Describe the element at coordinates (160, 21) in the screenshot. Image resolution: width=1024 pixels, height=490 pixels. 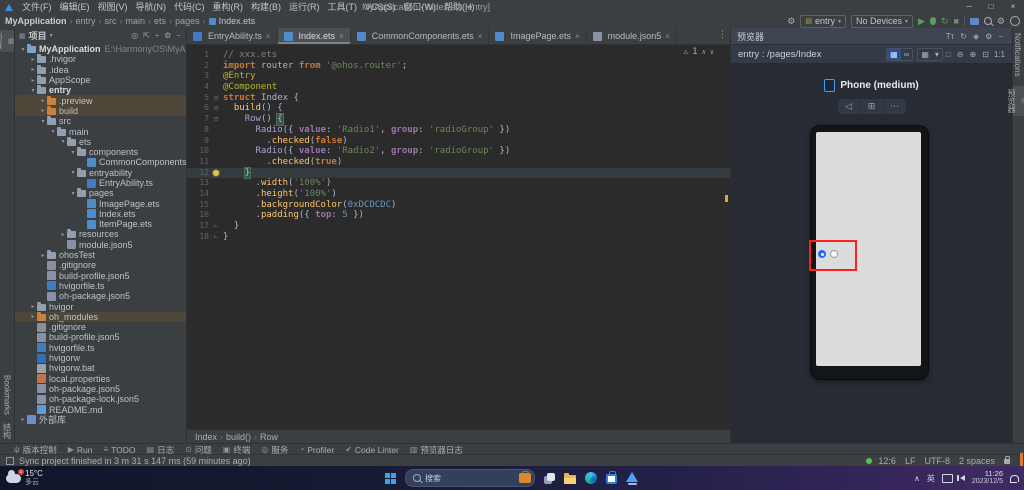
I see `breadcrumb-item: ets` at that location.